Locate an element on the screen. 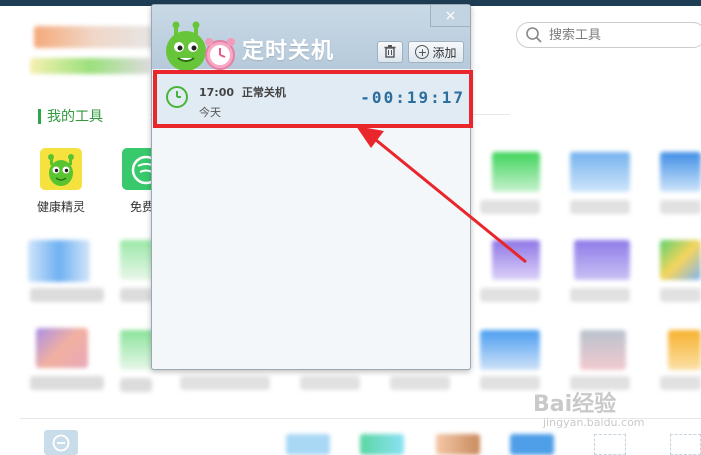  close-icon: × is located at coordinates (450, 15).